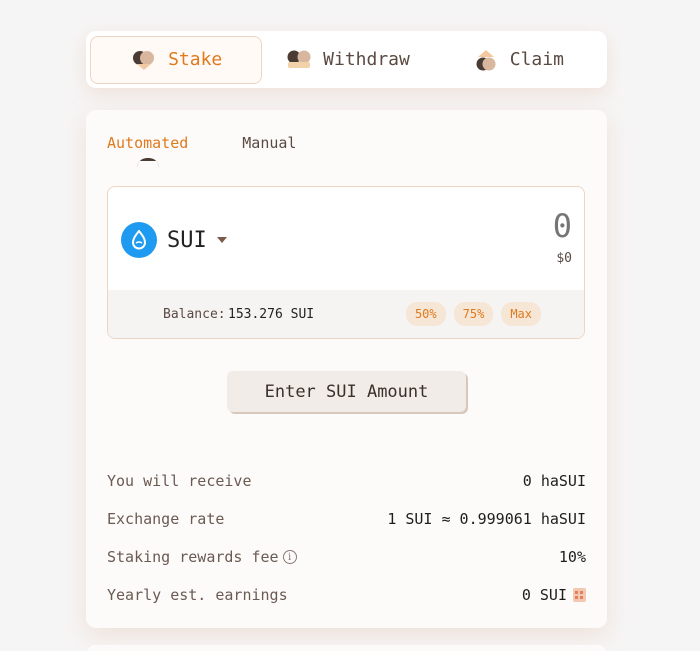 The width and height of the screenshot is (700, 651). What do you see at coordinates (366, 59) in the screenshot?
I see `tab-withdraw-label: Withdraw` at bounding box center [366, 59].